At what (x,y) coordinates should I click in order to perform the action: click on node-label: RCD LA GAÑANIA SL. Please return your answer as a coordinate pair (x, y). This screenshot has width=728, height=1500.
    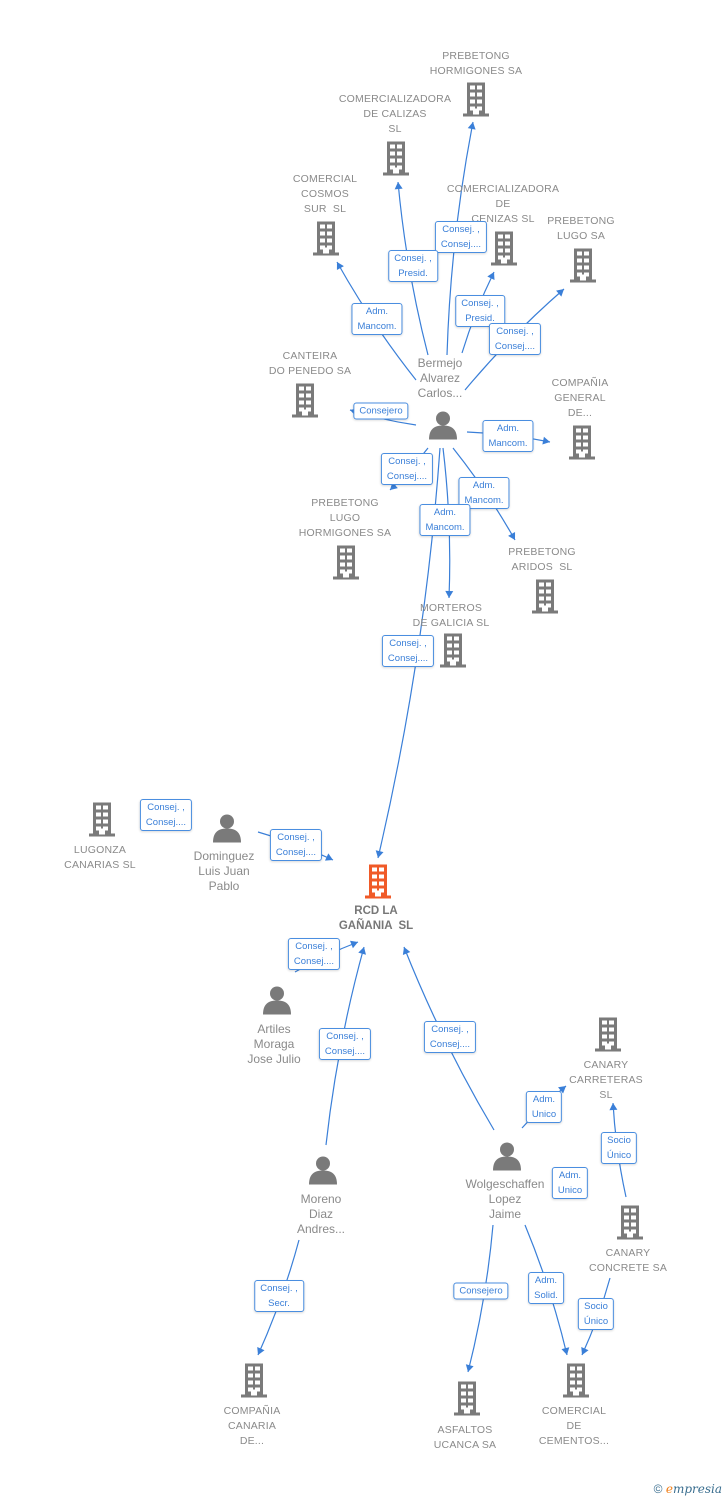
    Looking at the image, I should click on (376, 919).